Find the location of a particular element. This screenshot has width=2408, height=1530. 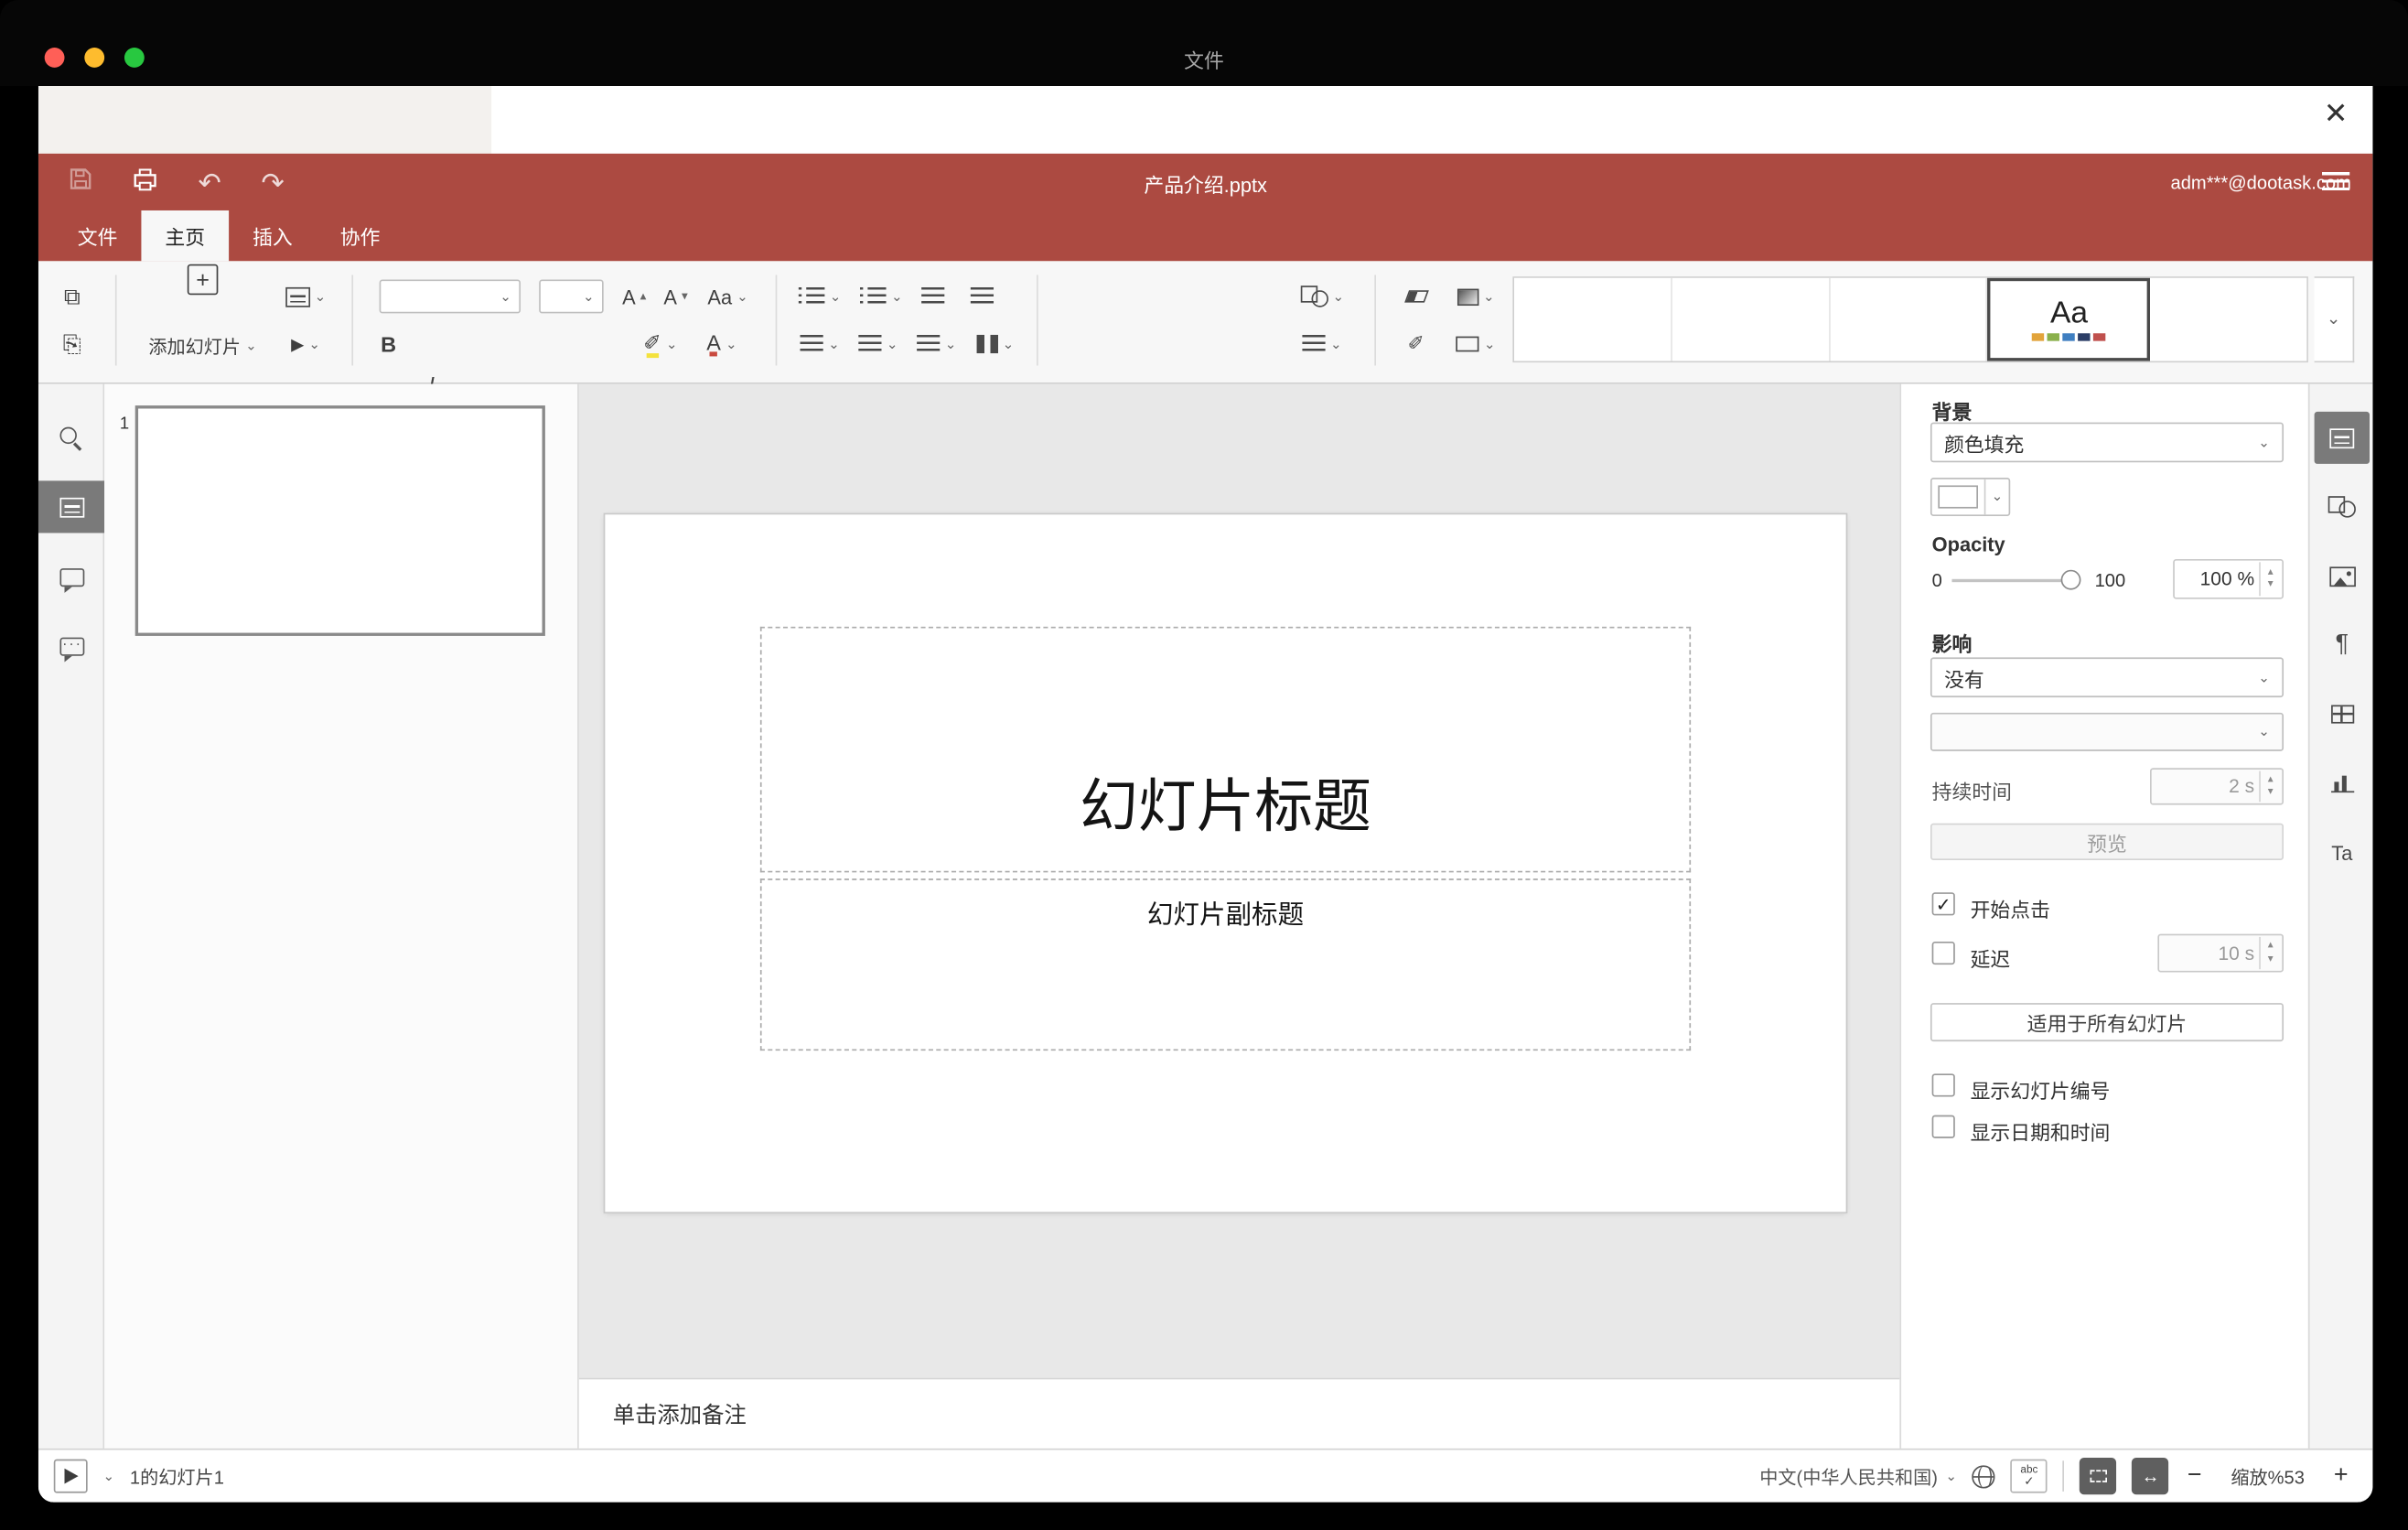

slide-thumbnail is located at coordinates (339, 520).